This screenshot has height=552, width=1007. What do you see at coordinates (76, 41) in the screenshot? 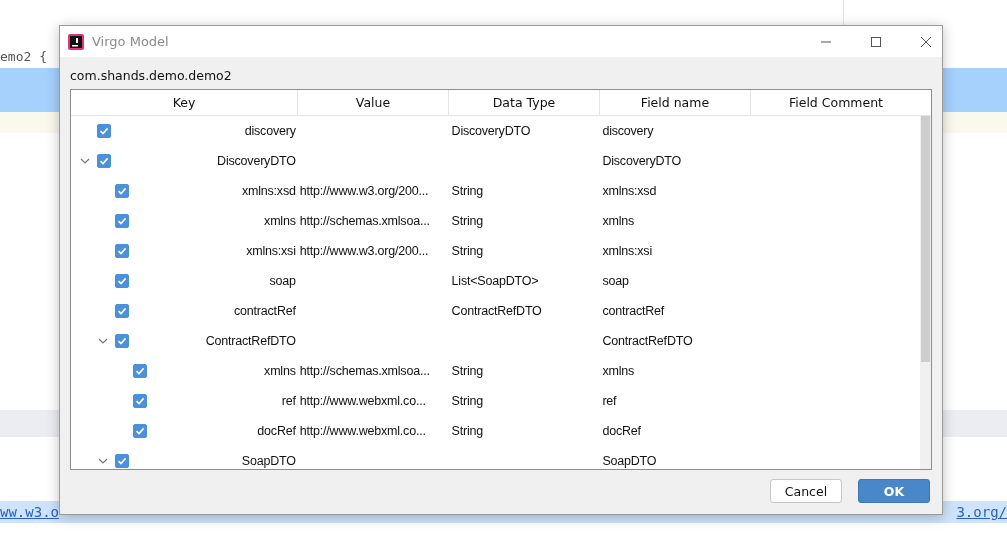
I see `app-icon` at bounding box center [76, 41].